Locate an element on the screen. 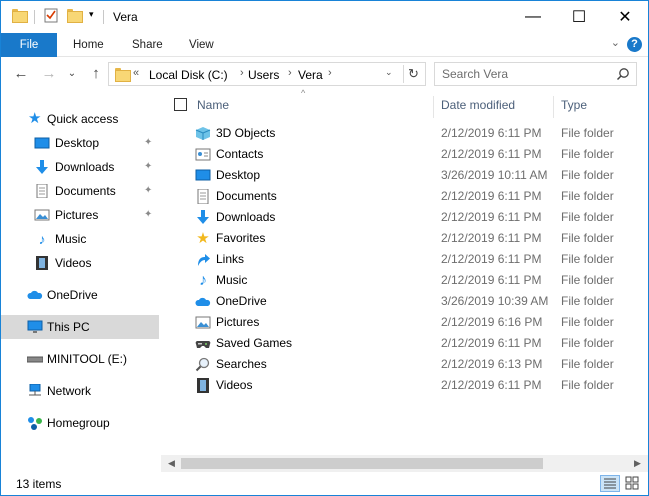 The height and width of the screenshot is (496, 649). folder-icon is located at coordinates (123, 75).